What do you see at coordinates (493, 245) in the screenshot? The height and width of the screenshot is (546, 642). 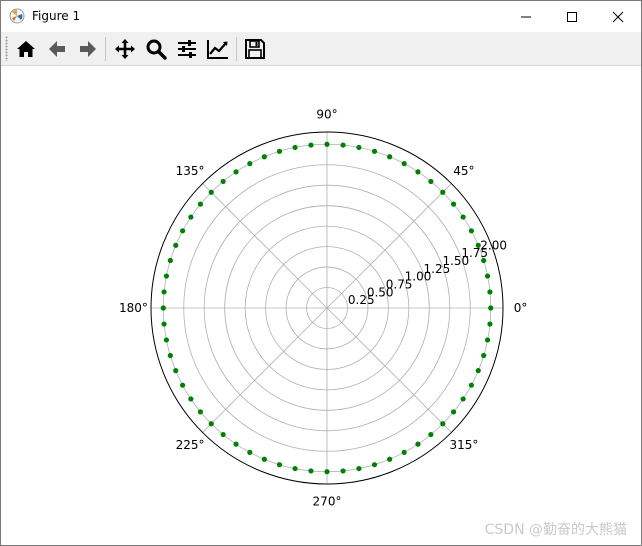 I see `radial-tick-label: 2.00` at bounding box center [493, 245].